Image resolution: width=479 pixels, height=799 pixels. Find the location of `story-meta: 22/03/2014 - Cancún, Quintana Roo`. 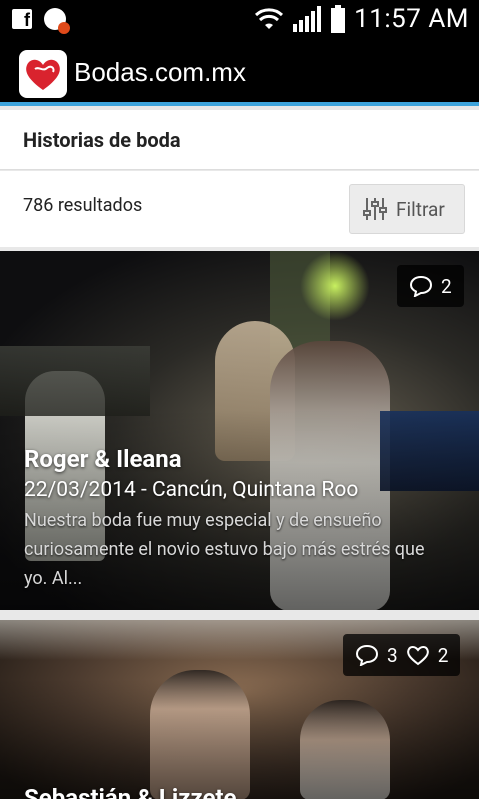

story-meta: 22/03/2014 - Cancún, Quintana Roo is located at coordinates (191, 490).